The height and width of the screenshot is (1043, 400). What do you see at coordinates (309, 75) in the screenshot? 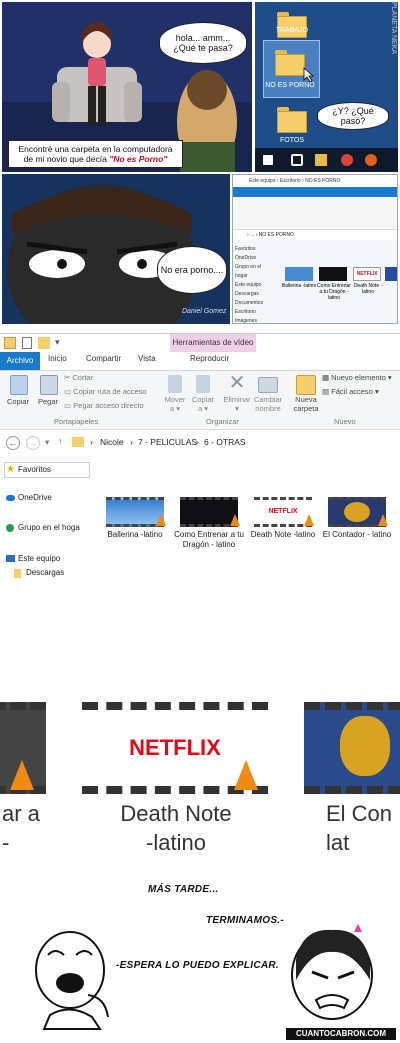
I see `mouse-cursor-icon` at bounding box center [309, 75].